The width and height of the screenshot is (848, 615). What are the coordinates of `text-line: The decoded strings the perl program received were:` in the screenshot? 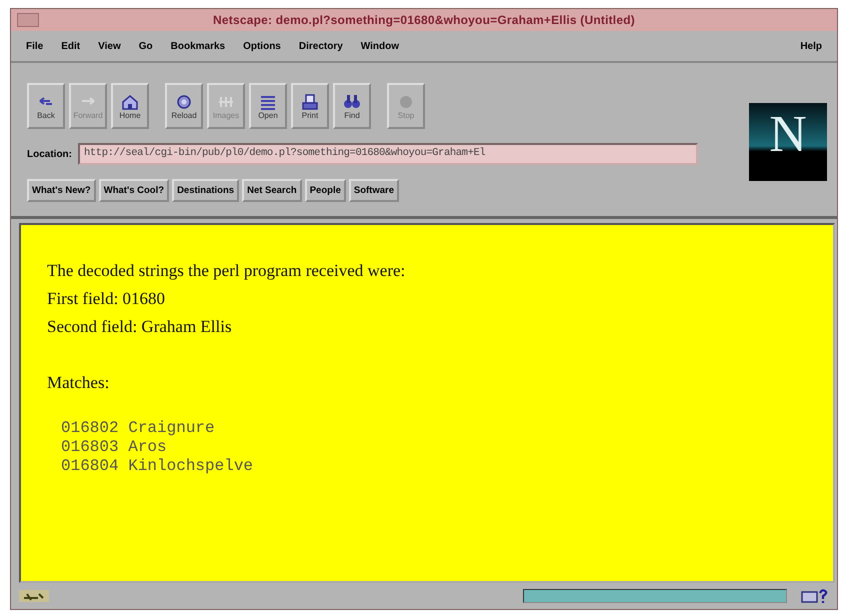 It's located at (226, 271).